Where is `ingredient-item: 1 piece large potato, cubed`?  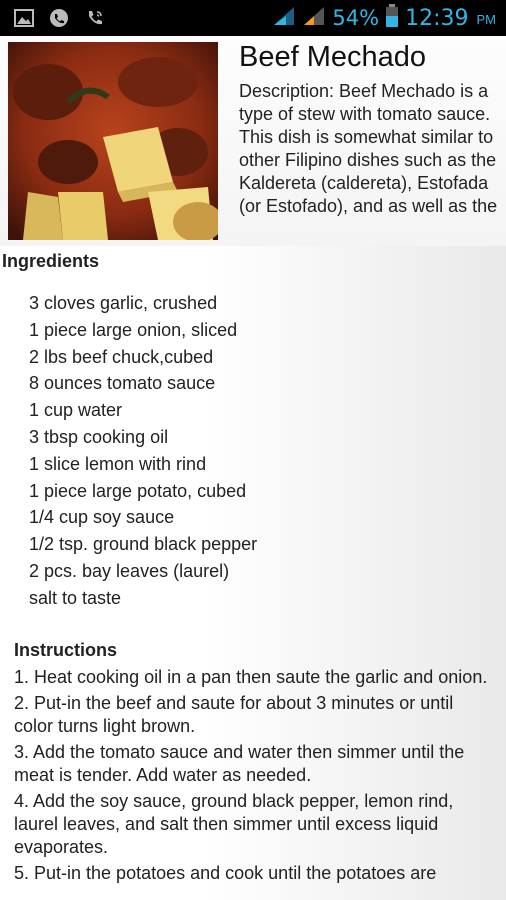
ingredient-item: 1 piece large potato, cubed is located at coordinates (138, 490).